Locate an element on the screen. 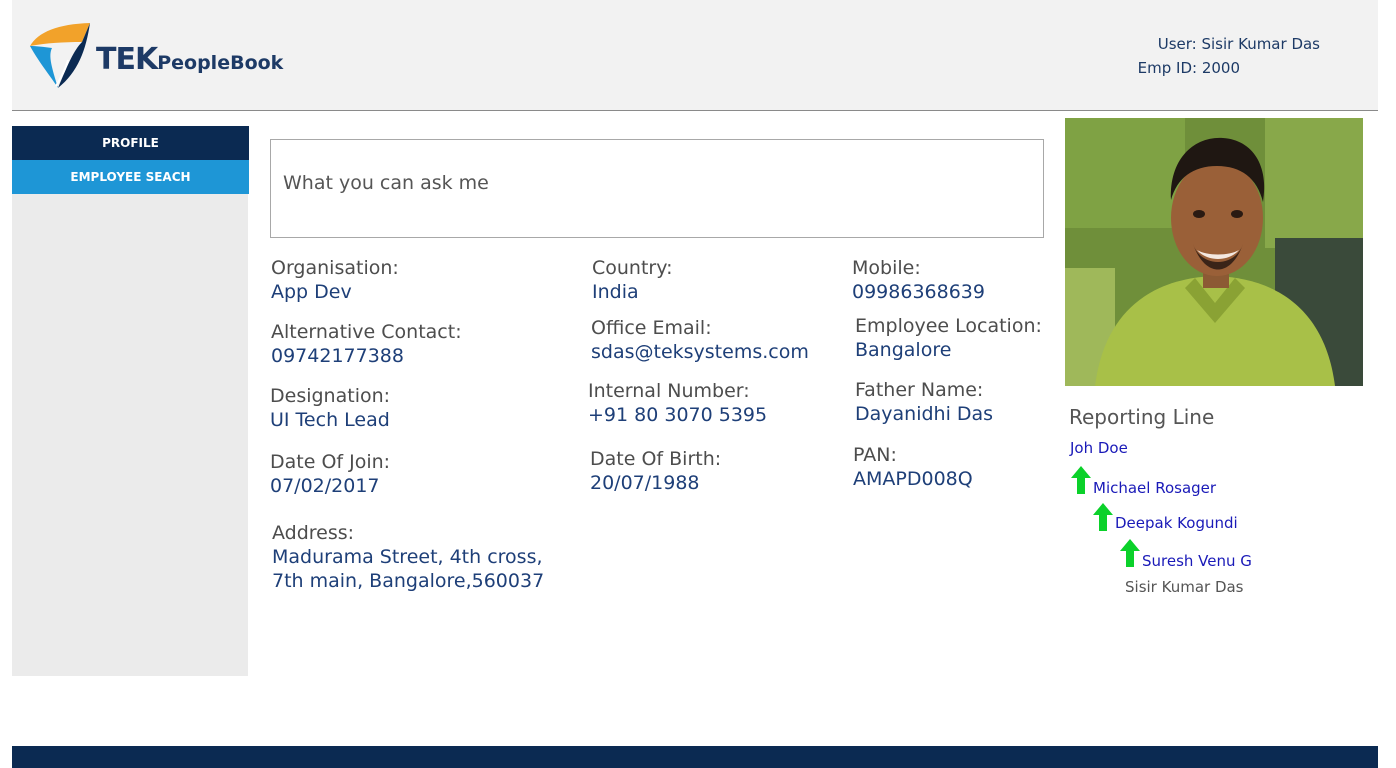 The image size is (1396, 768). internal-number-value: +91 80 3070 5395 is located at coordinates (678, 415).